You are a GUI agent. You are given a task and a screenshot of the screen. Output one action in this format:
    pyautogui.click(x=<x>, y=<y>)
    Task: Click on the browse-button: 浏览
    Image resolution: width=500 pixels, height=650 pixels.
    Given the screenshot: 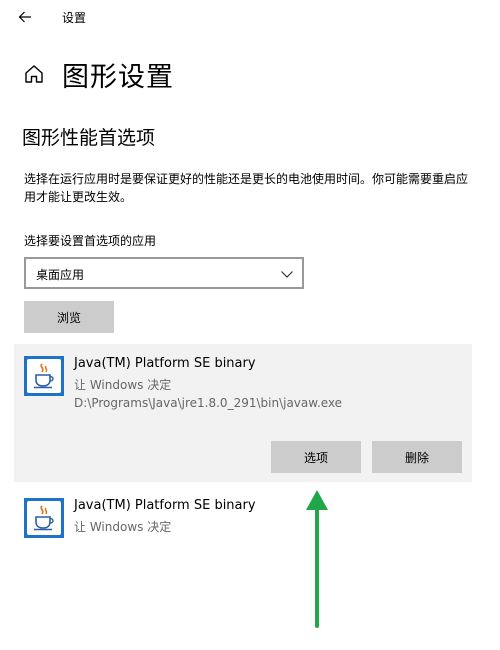 What is the action you would take?
    pyautogui.click(x=69, y=317)
    